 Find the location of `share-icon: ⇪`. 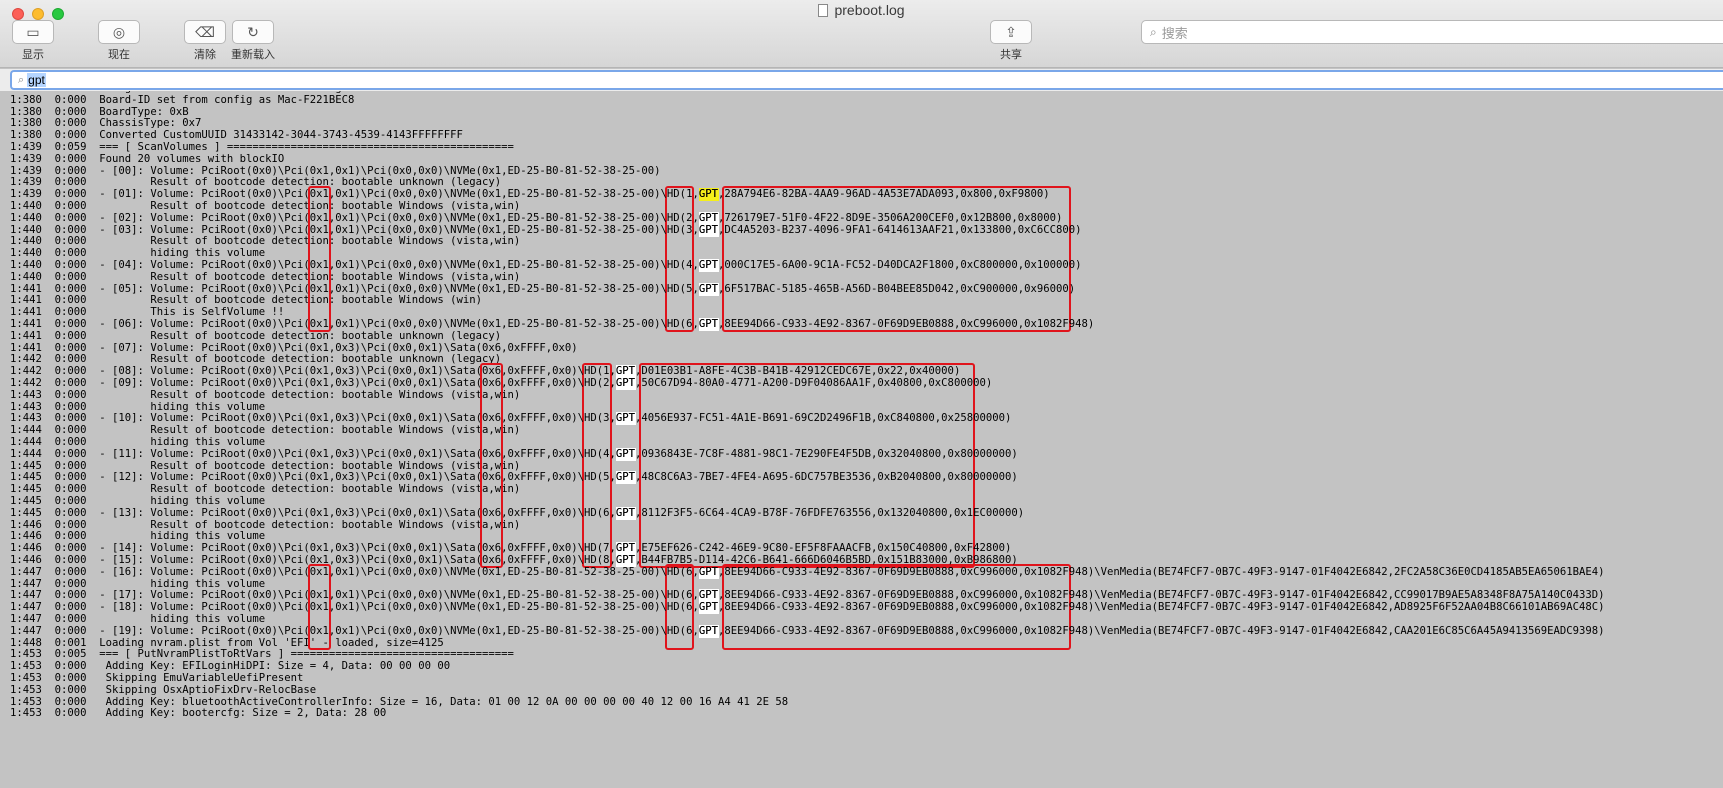

share-icon: ⇪ is located at coordinates (1011, 31).